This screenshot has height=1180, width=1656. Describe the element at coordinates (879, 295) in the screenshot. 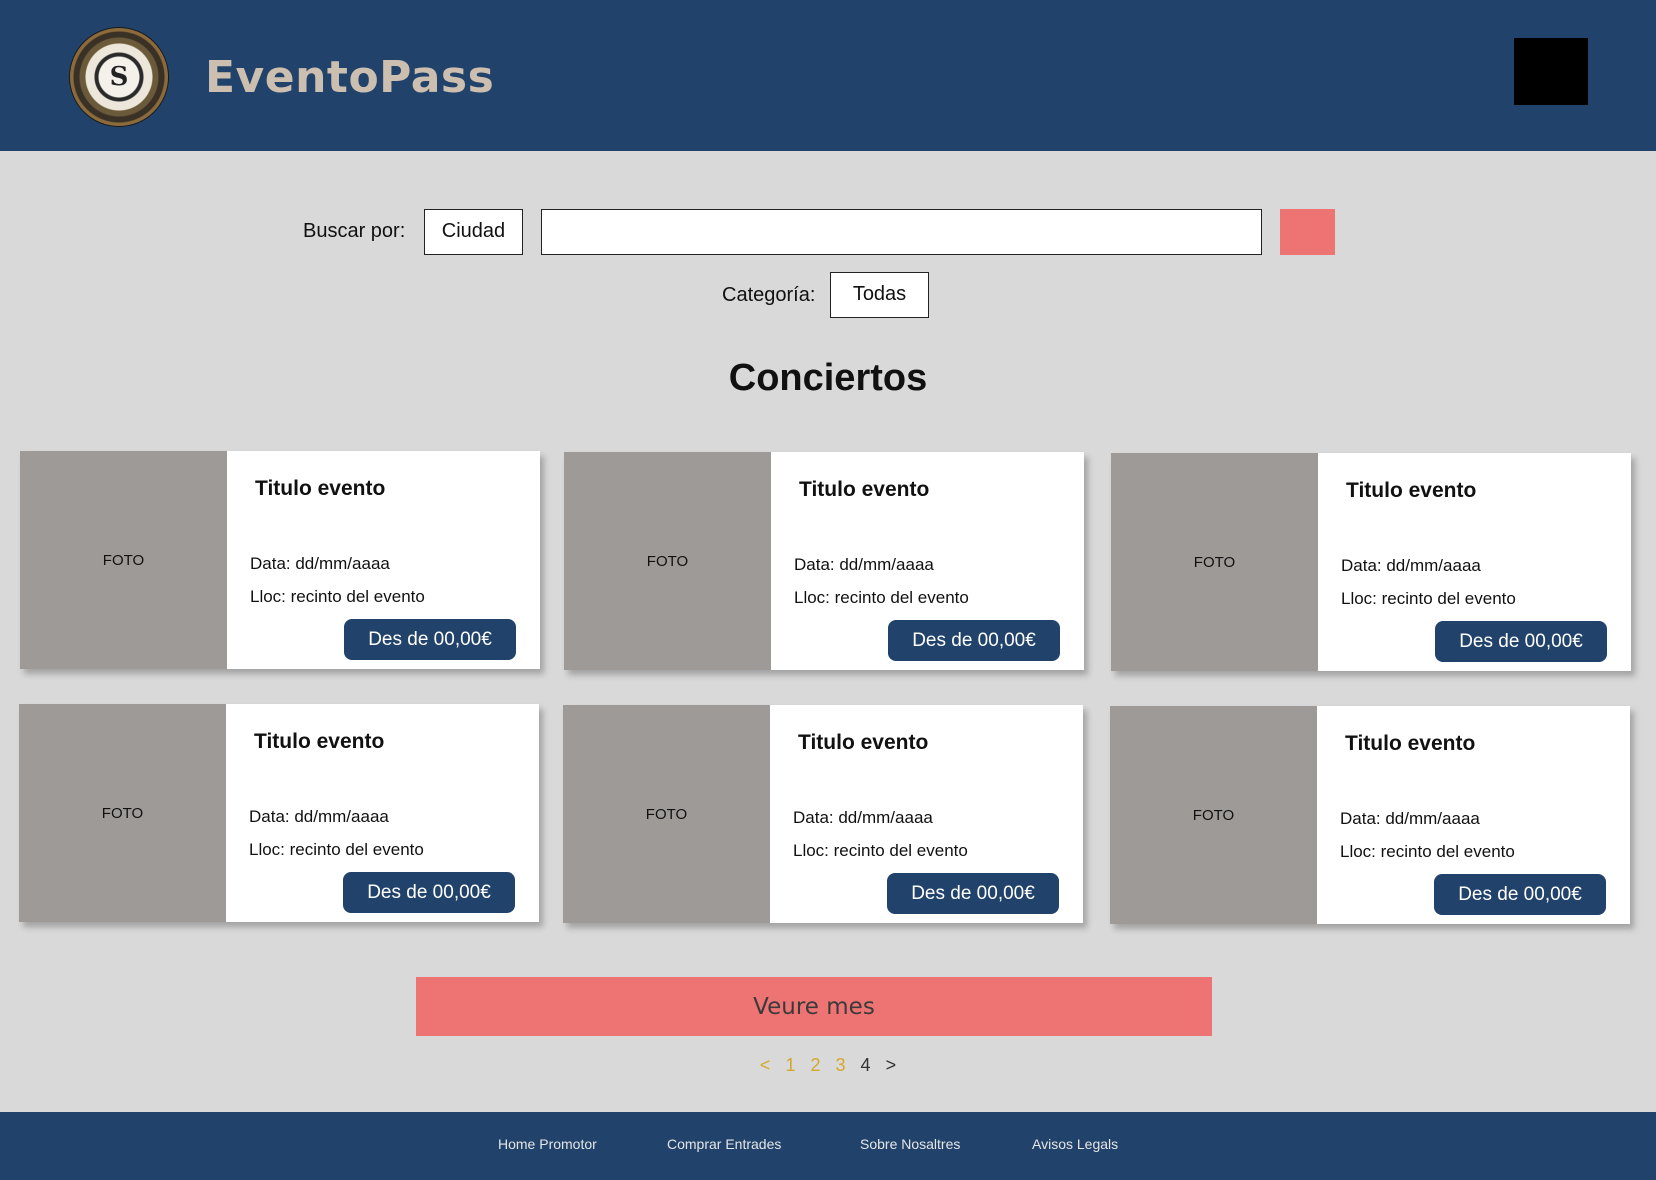

I see `category-select: Todas` at that location.